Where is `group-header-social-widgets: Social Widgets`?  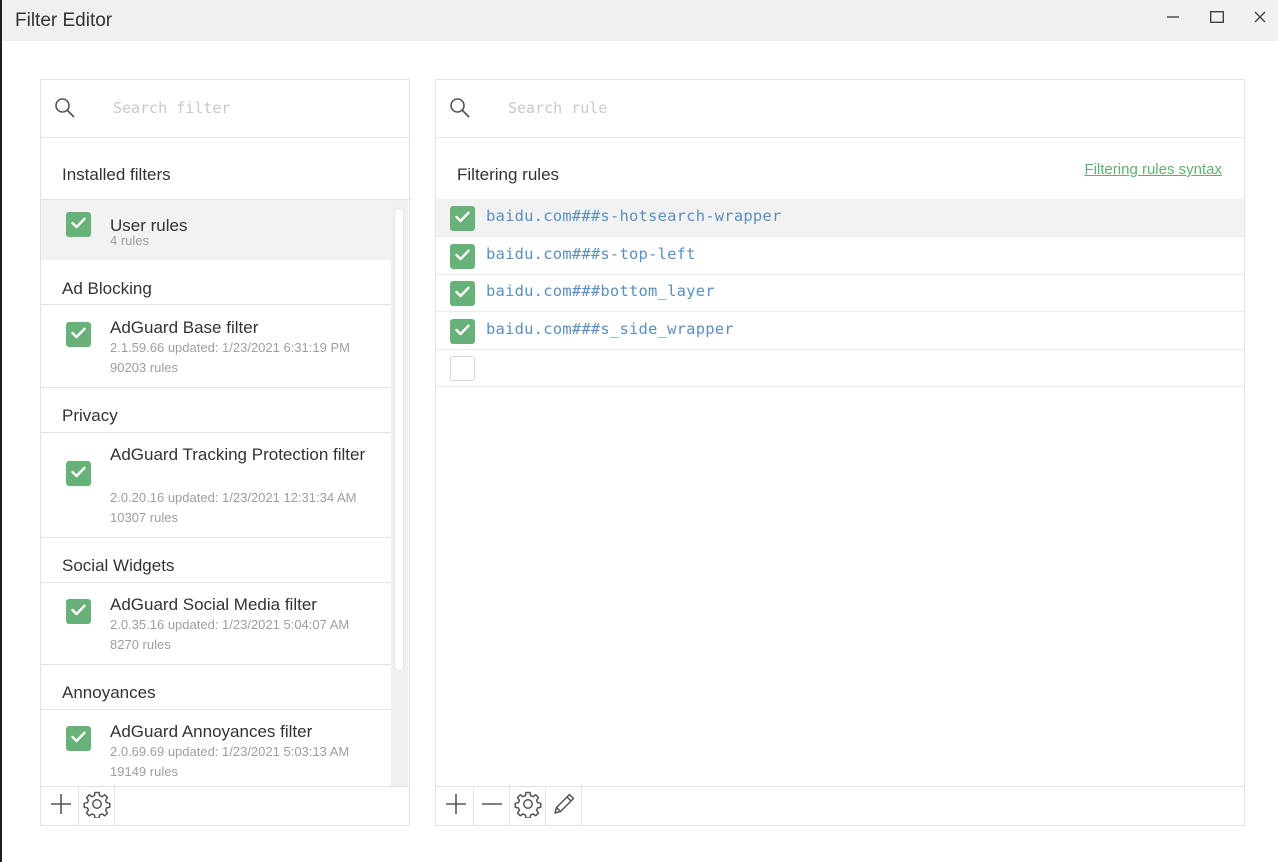
group-header-social-widgets: Social Widgets is located at coordinates (118, 565).